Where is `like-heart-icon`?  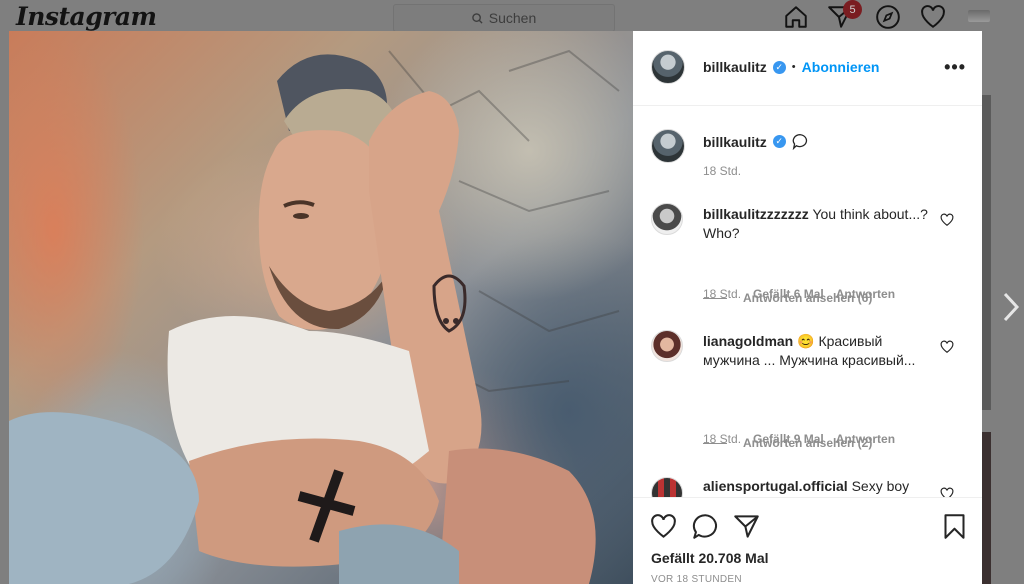 like-heart-icon is located at coordinates (663, 526).